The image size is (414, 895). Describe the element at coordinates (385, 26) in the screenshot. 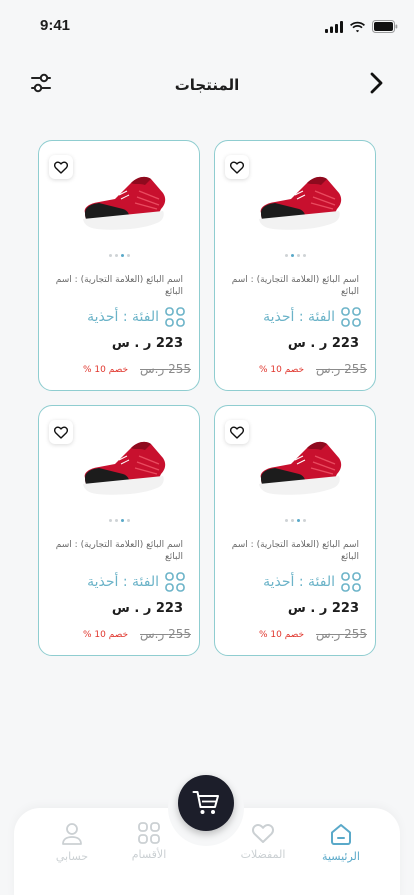

I see `battery-icon` at that location.